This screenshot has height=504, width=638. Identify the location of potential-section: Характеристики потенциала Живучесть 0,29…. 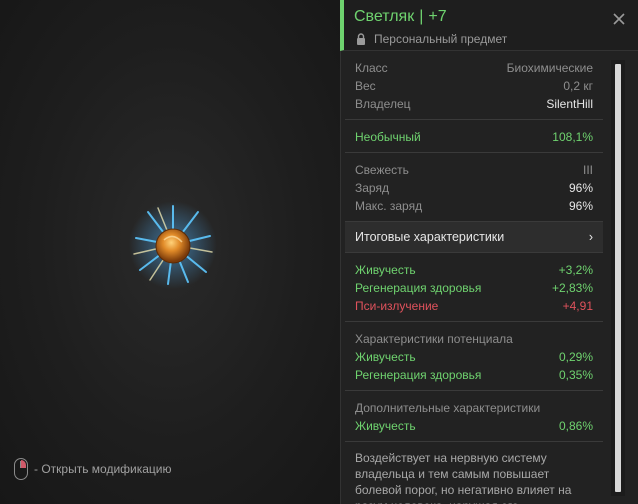
(474, 356).